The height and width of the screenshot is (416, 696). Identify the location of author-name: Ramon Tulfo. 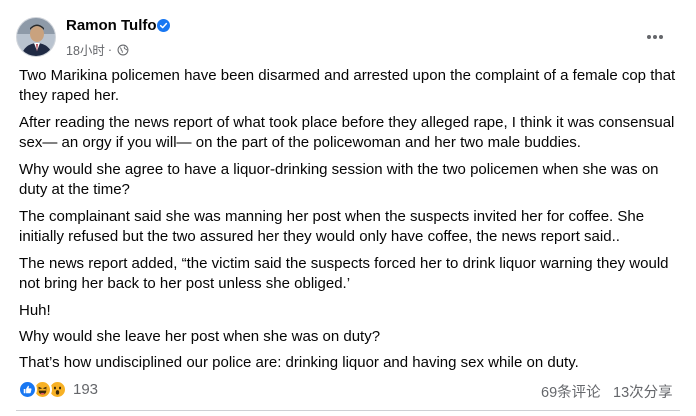
(111, 25).